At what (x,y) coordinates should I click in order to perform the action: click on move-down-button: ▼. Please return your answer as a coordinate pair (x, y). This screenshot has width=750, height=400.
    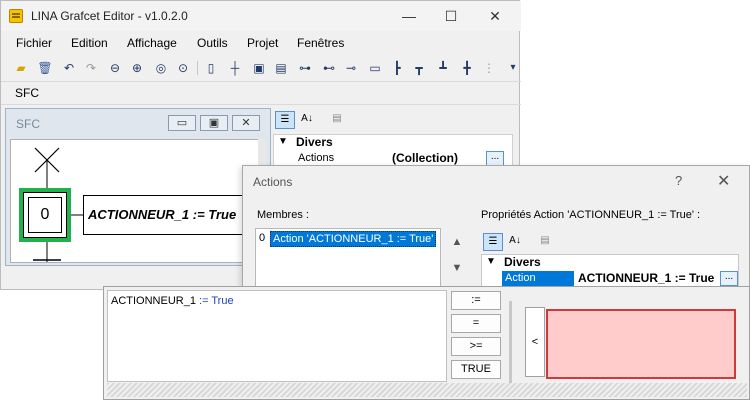
    Looking at the image, I should click on (457, 268).